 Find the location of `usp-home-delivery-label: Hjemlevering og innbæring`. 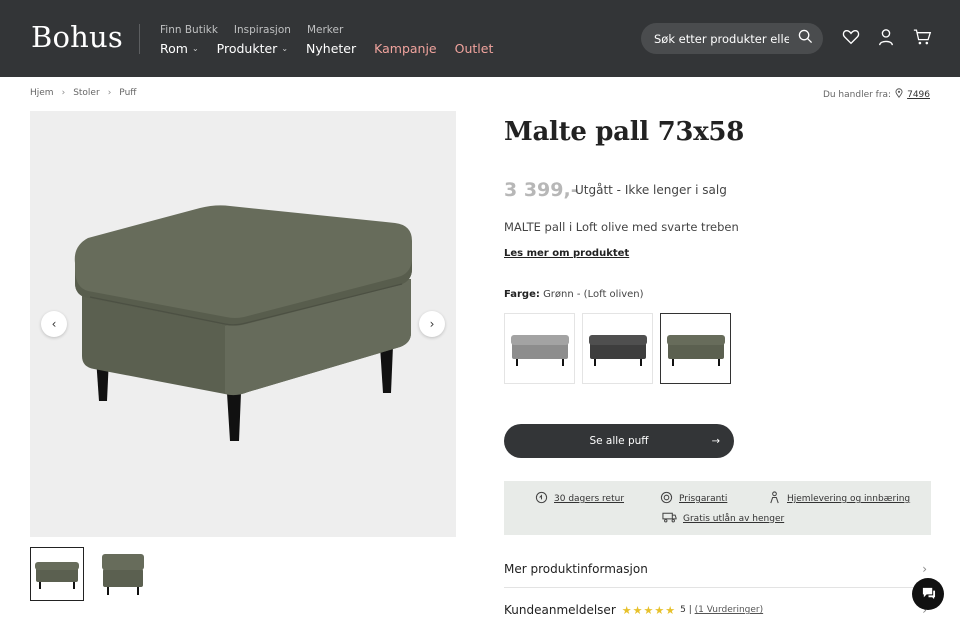

usp-home-delivery-label: Hjemlevering og innbæring is located at coordinates (849, 499).